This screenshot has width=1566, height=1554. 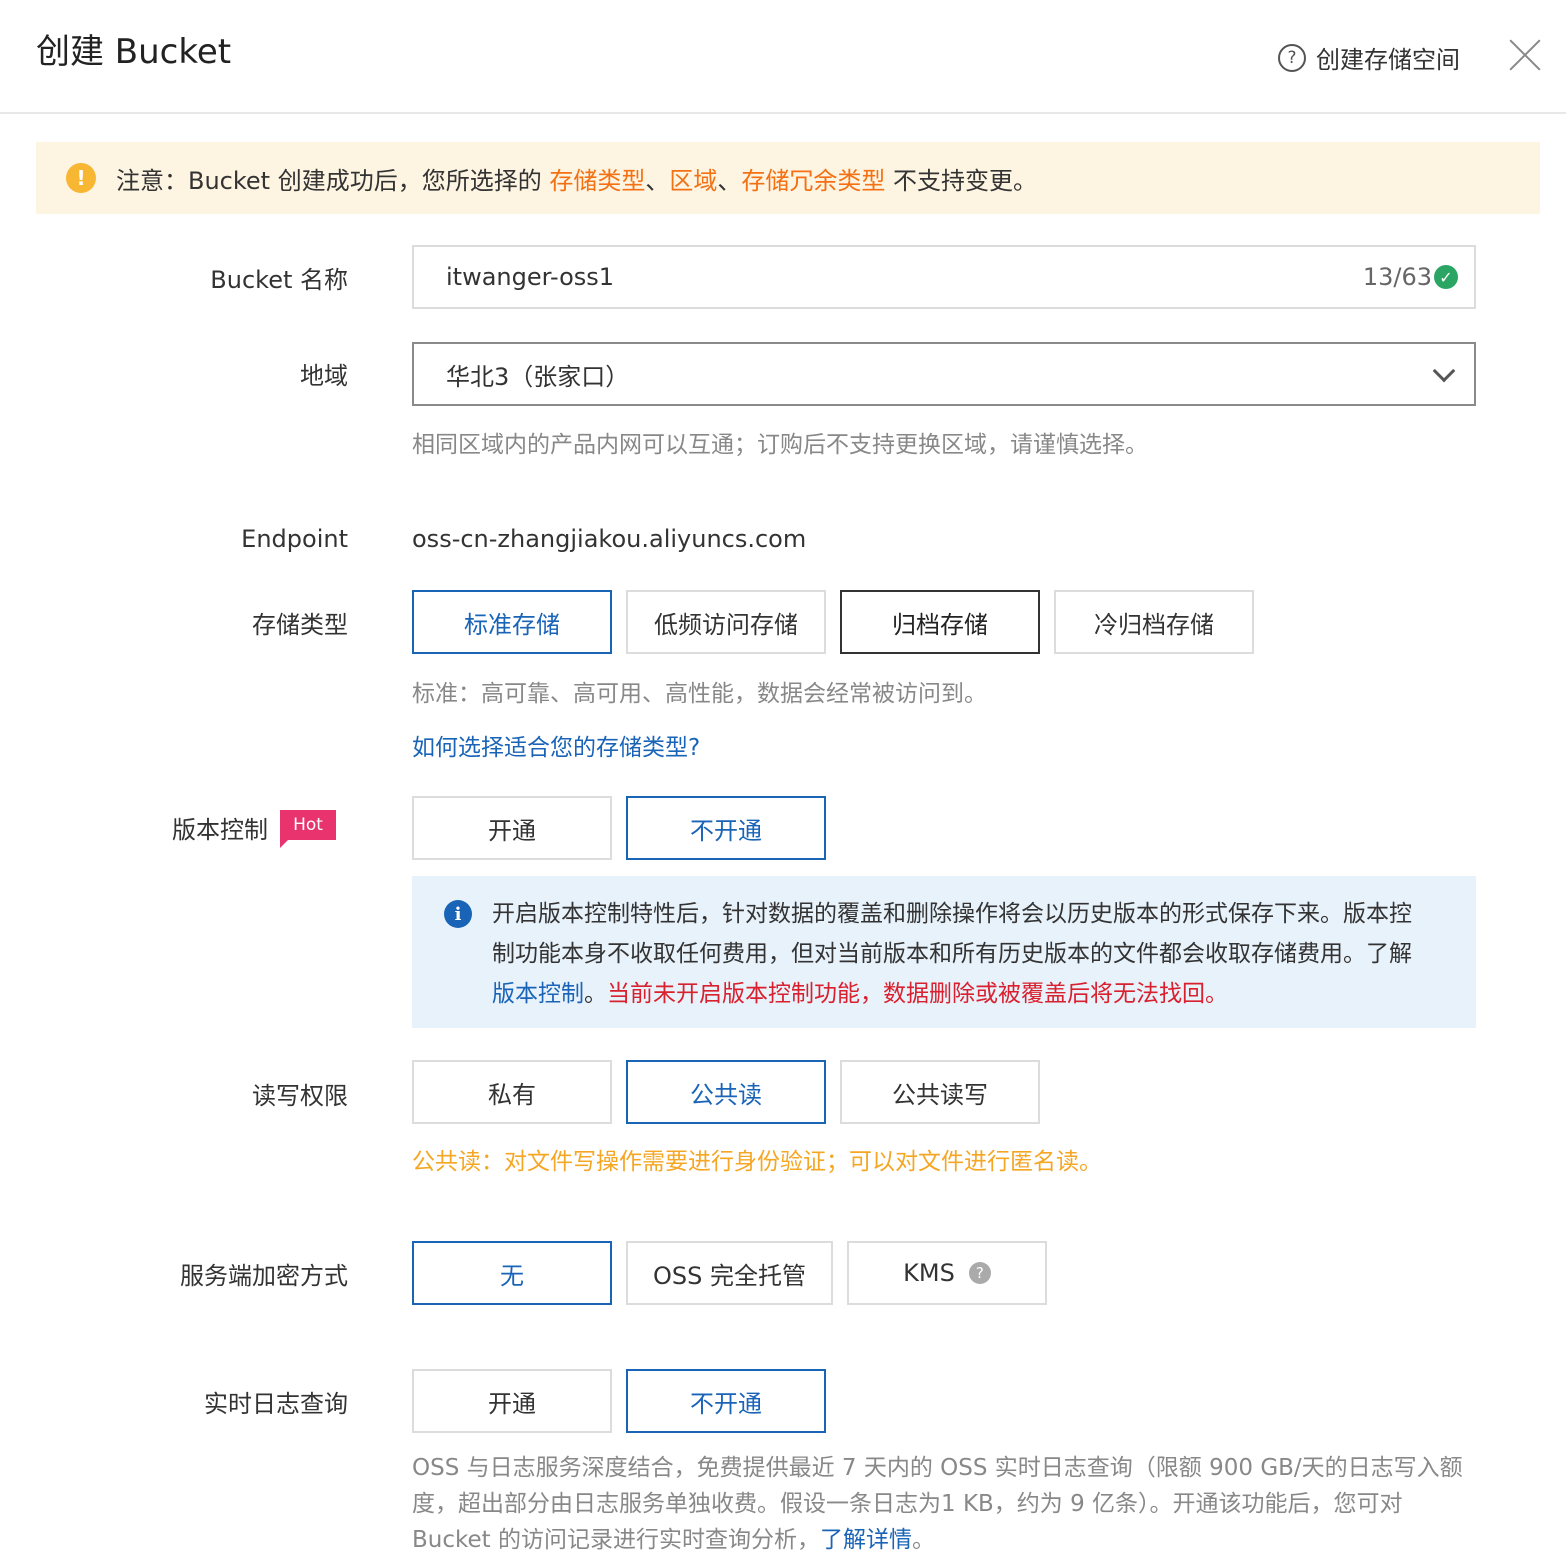 What do you see at coordinates (324, 376) in the screenshot?
I see `region-label: 地域` at bounding box center [324, 376].